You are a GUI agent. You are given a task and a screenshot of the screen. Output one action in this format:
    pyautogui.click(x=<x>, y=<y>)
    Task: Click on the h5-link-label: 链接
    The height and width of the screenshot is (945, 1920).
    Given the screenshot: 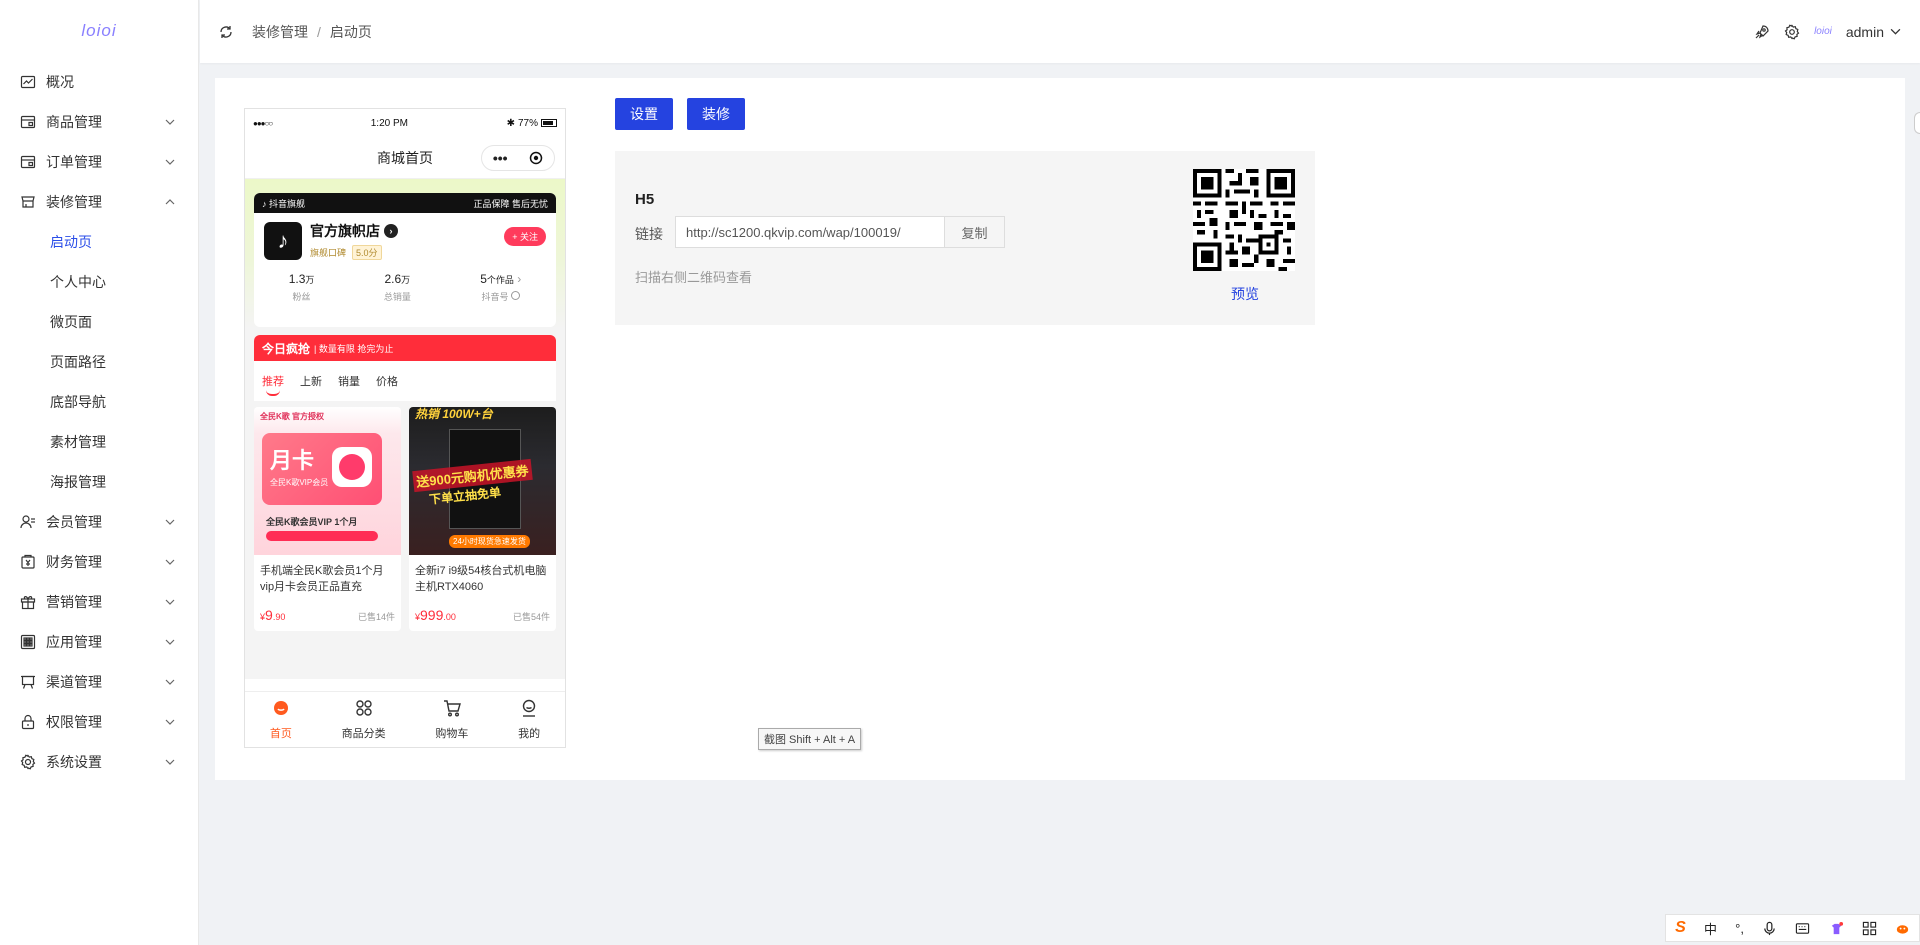 What is the action you would take?
    pyautogui.click(x=649, y=234)
    